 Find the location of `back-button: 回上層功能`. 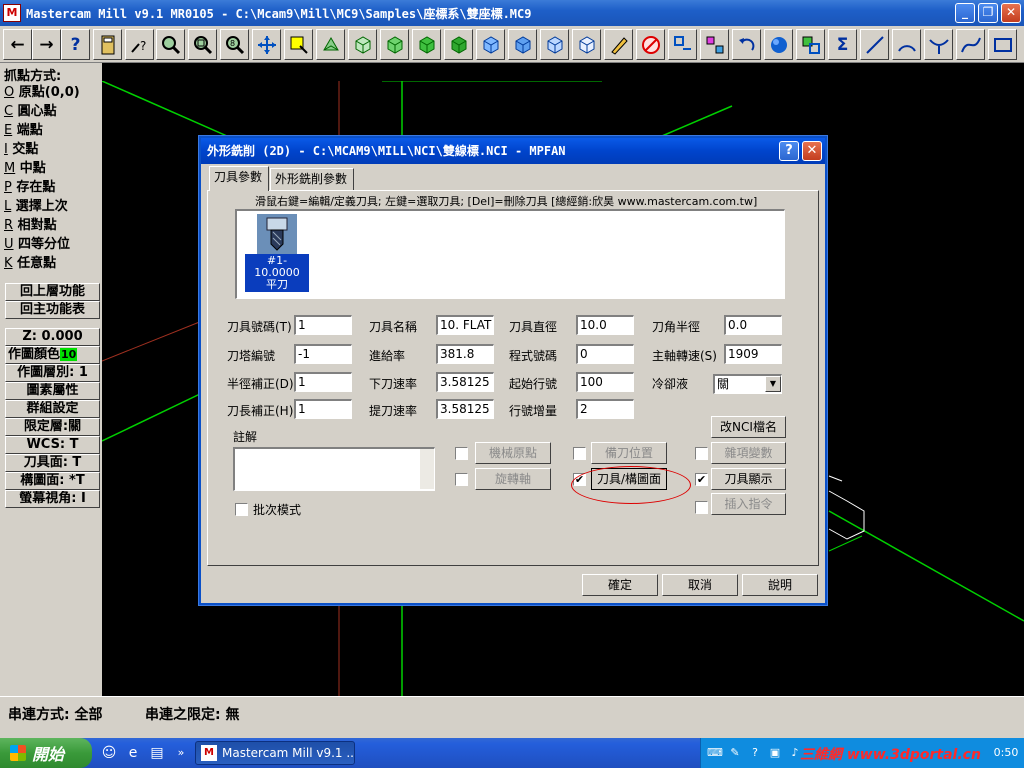

back-button: 回上層功能 is located at coordinates (52, 292).